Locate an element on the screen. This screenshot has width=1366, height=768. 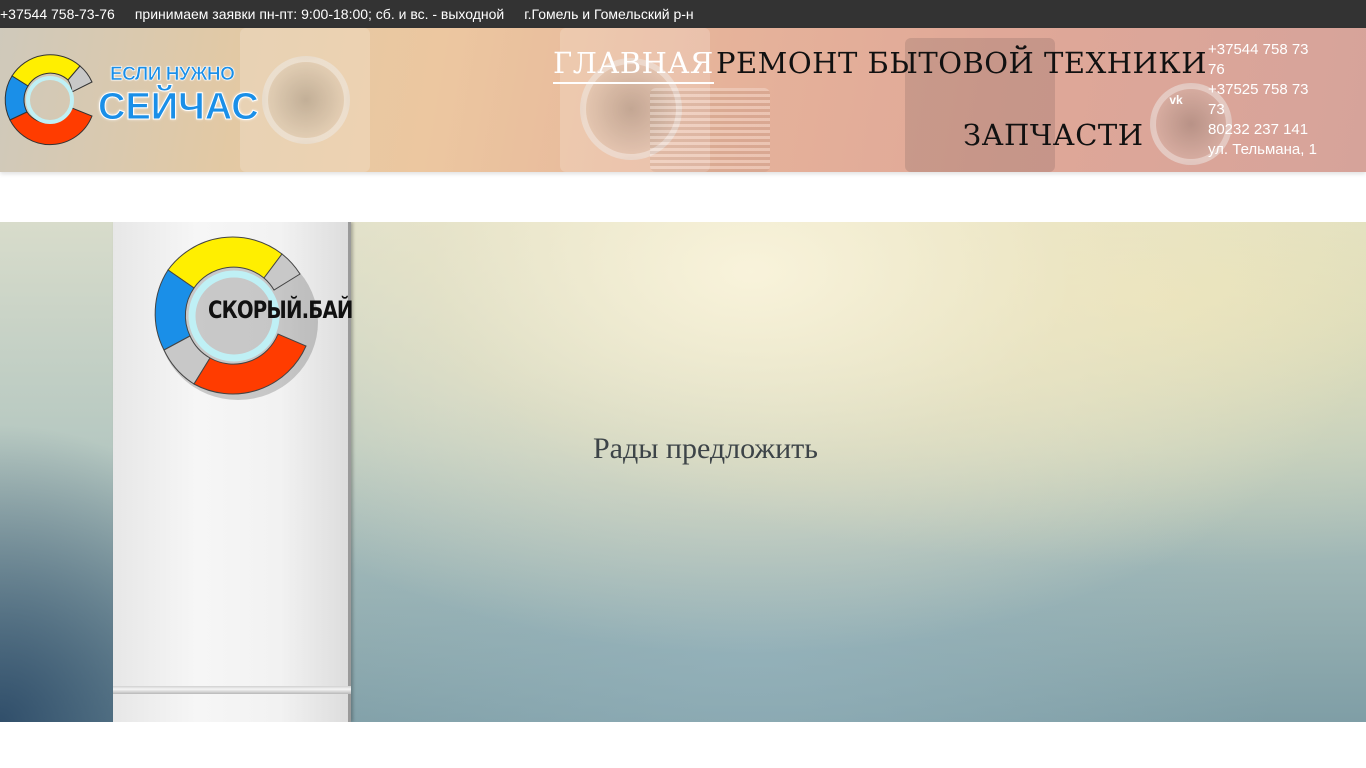
contact-address: ул. Тельмана, 1 is located at coordinates (1262, 149).